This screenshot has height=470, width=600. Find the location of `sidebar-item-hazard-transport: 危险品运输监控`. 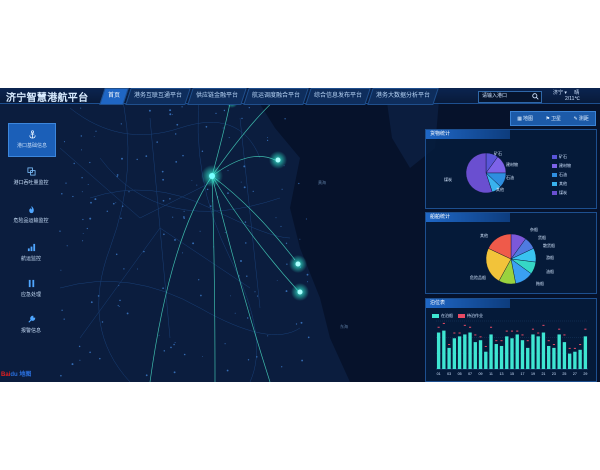

sidebar-item-hazard-transport: 危险品运输监控 is located at coordinates (31, 215).